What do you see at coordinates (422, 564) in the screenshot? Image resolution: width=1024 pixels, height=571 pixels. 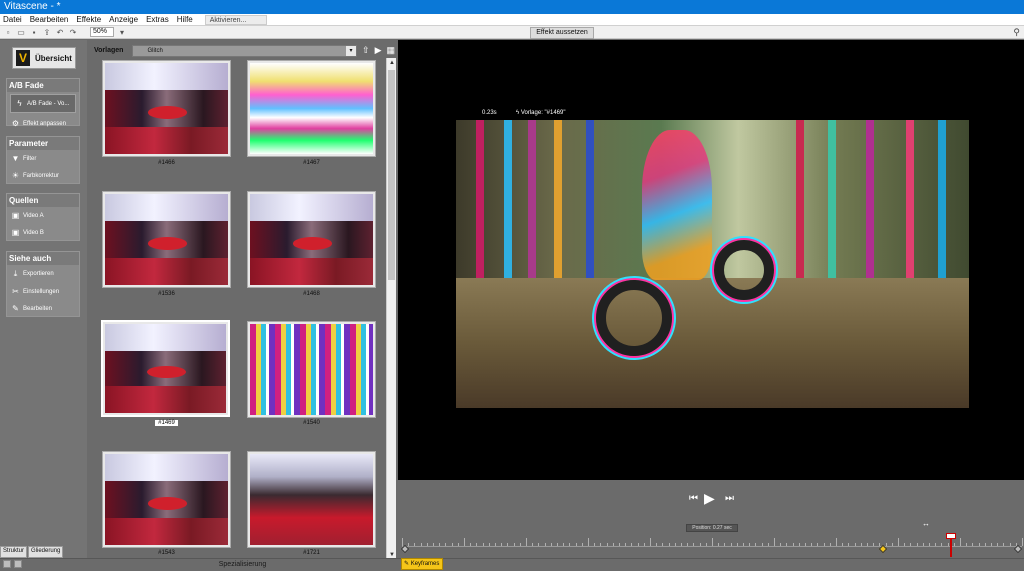 I see `keyframes-button: ✎ Keyframes` at bounding box center [422, 564].